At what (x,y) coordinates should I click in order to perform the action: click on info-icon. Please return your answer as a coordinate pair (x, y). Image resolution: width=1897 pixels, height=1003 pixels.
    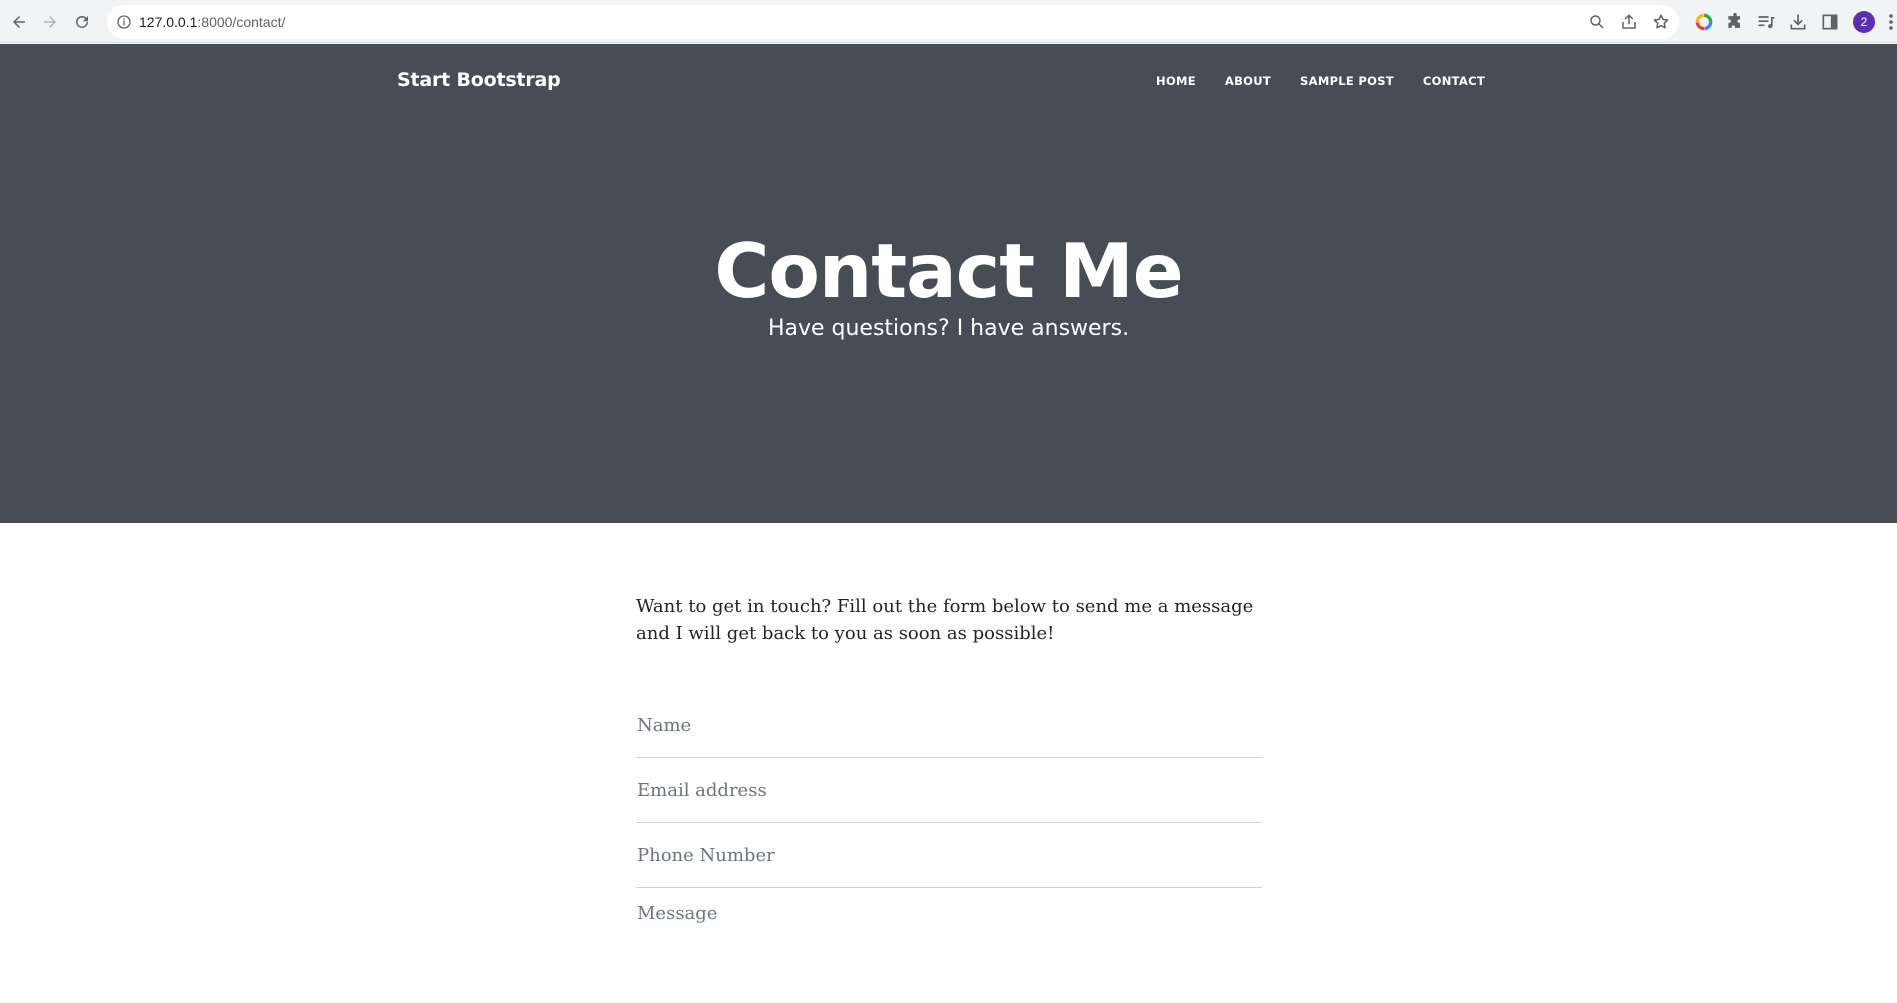
    Looking at the image, I should click on (124, 22).